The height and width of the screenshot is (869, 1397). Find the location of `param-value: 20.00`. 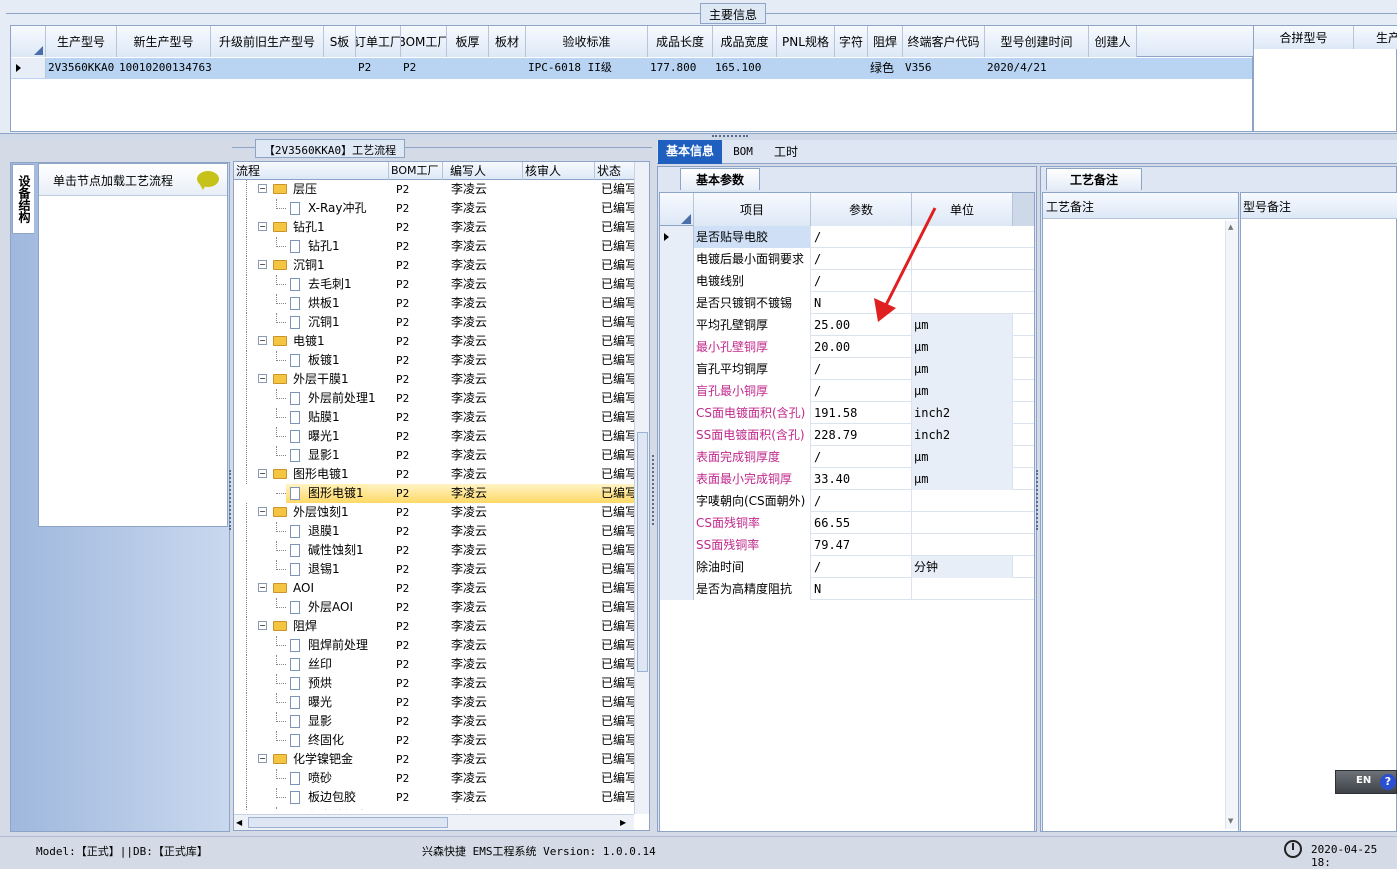

param-value: 20.00 is located at coordinates (861, 347).